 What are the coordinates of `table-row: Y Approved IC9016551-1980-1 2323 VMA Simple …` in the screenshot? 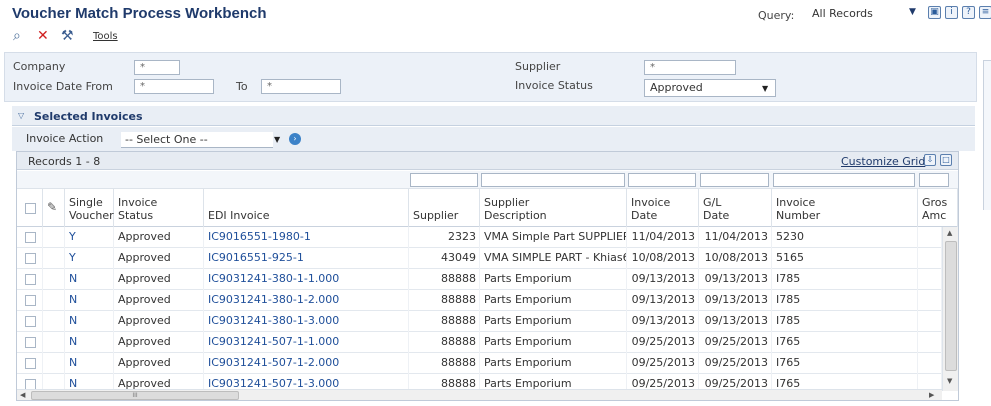 It's located at (479, 237).